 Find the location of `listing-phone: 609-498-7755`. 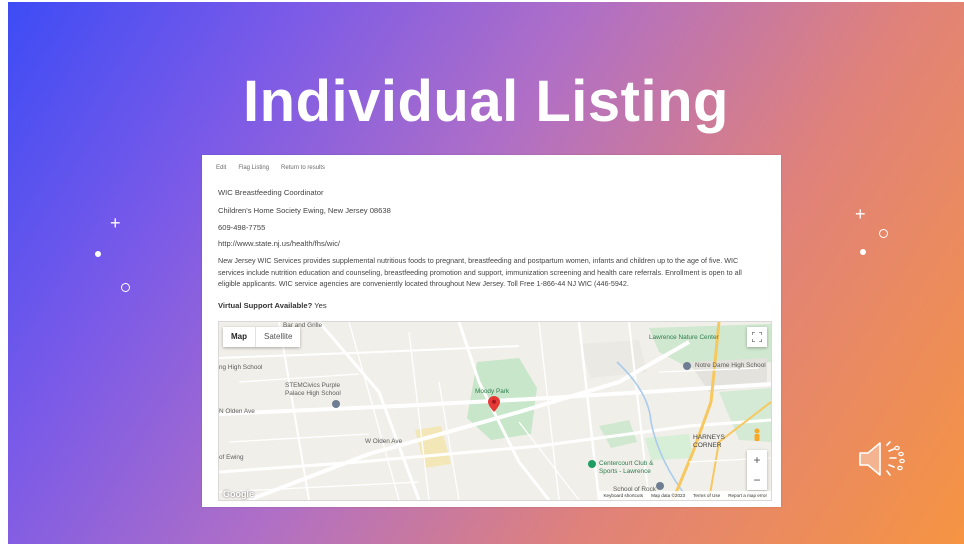

listing-phone: 609-498-7755 is located at coordinates (242, 227).